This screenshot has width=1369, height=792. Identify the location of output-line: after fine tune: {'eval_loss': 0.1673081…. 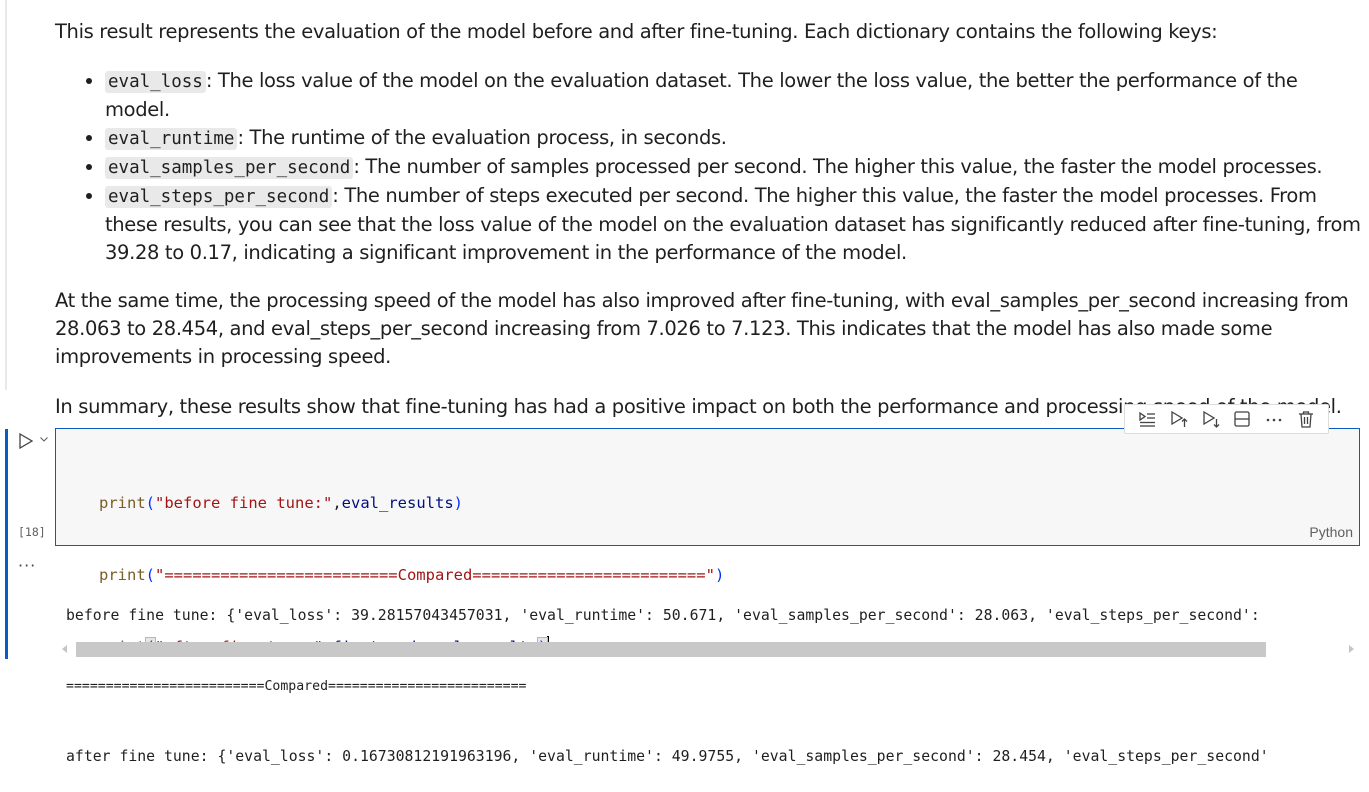
(667, 756).